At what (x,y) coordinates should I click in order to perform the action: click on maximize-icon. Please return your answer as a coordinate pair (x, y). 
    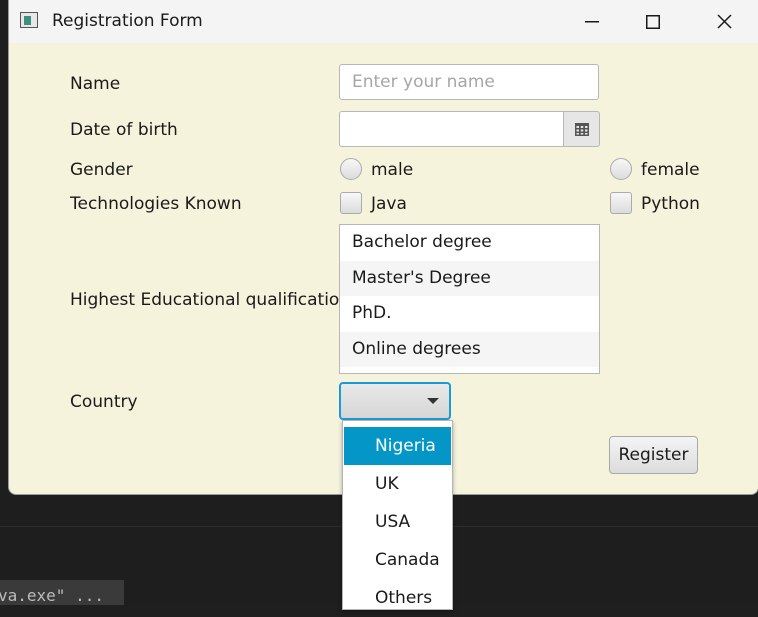
    Looking at the image, I should click on (653, 21).